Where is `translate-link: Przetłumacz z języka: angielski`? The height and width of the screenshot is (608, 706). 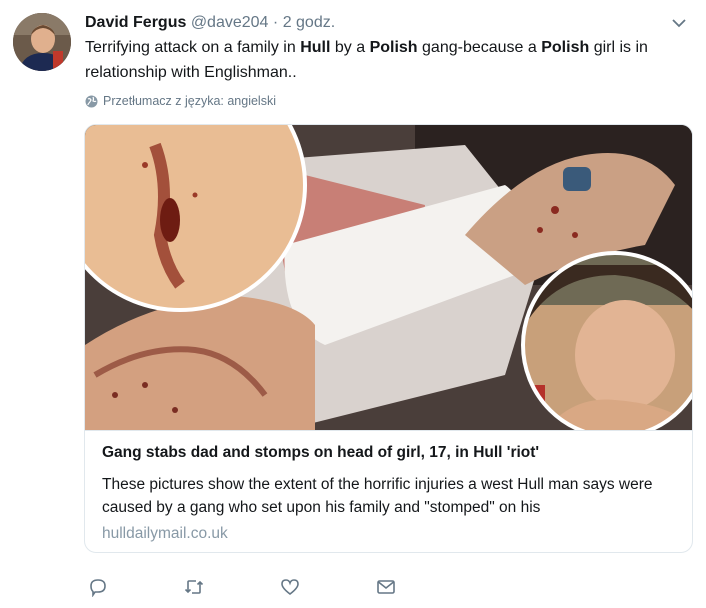 translate-link: Przetłumacz z języka: angielski is located at coordinates (180, 101).